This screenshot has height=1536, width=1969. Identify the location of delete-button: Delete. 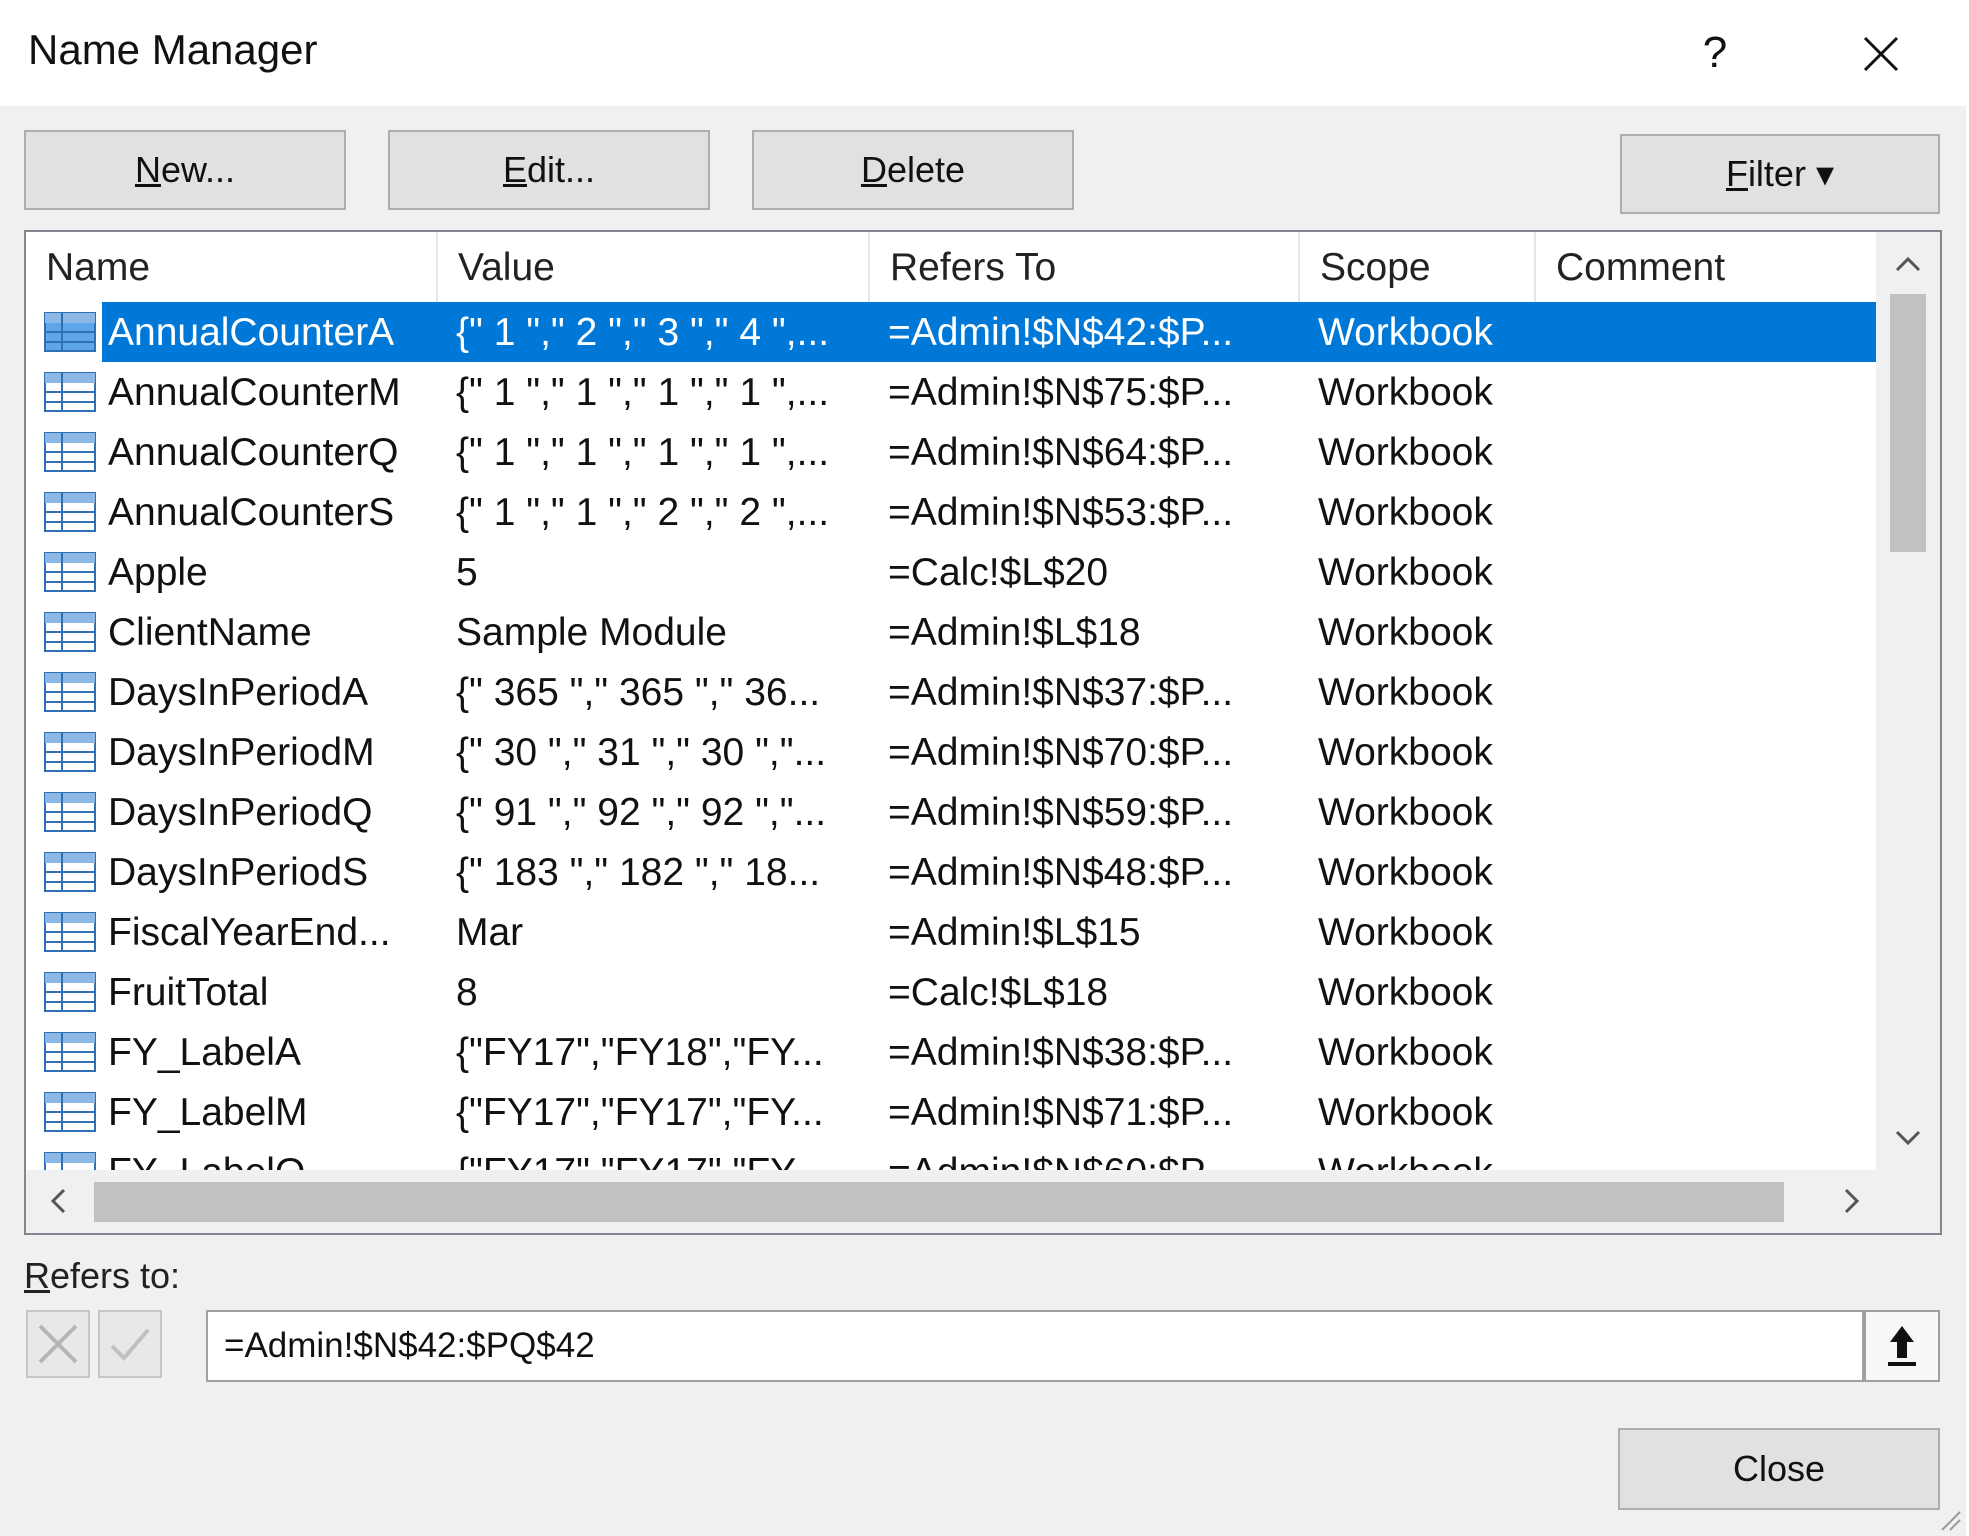
(913, 170).